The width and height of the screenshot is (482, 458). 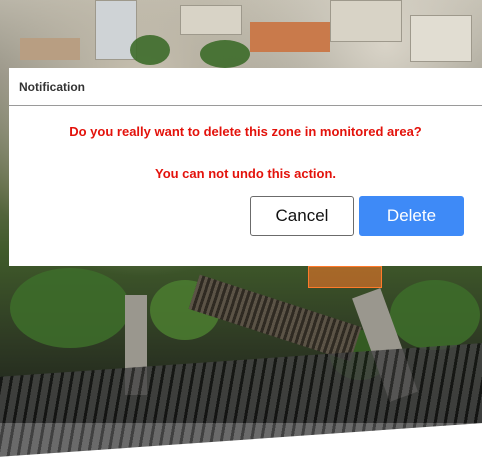 What do you see at coordinates (302, 216) in the screenshot?
I see `cancel-button: Cancel` at bounding box center [302, 216].